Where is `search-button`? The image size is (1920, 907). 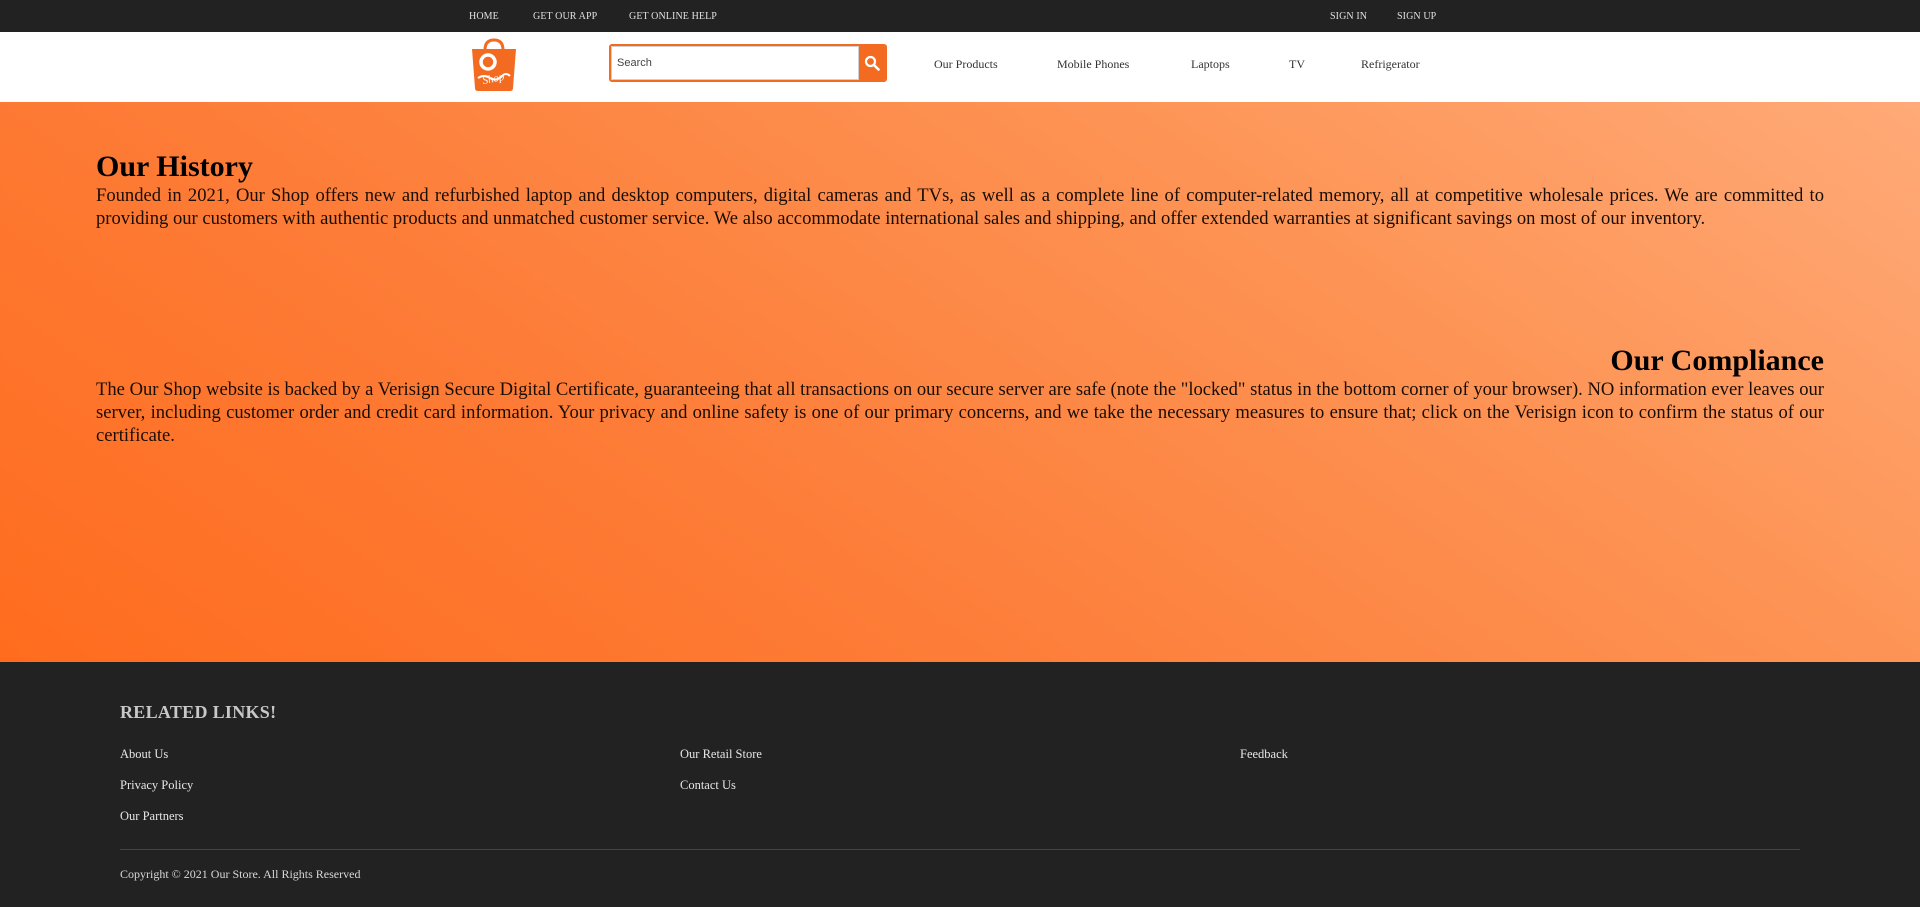
search-button is located at coordinates (872, 63).